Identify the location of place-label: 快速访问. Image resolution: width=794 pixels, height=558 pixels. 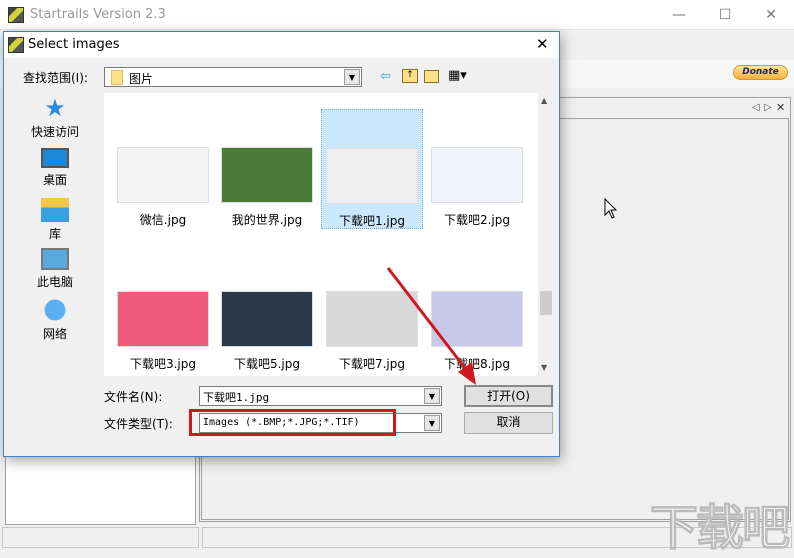
(54, 132).